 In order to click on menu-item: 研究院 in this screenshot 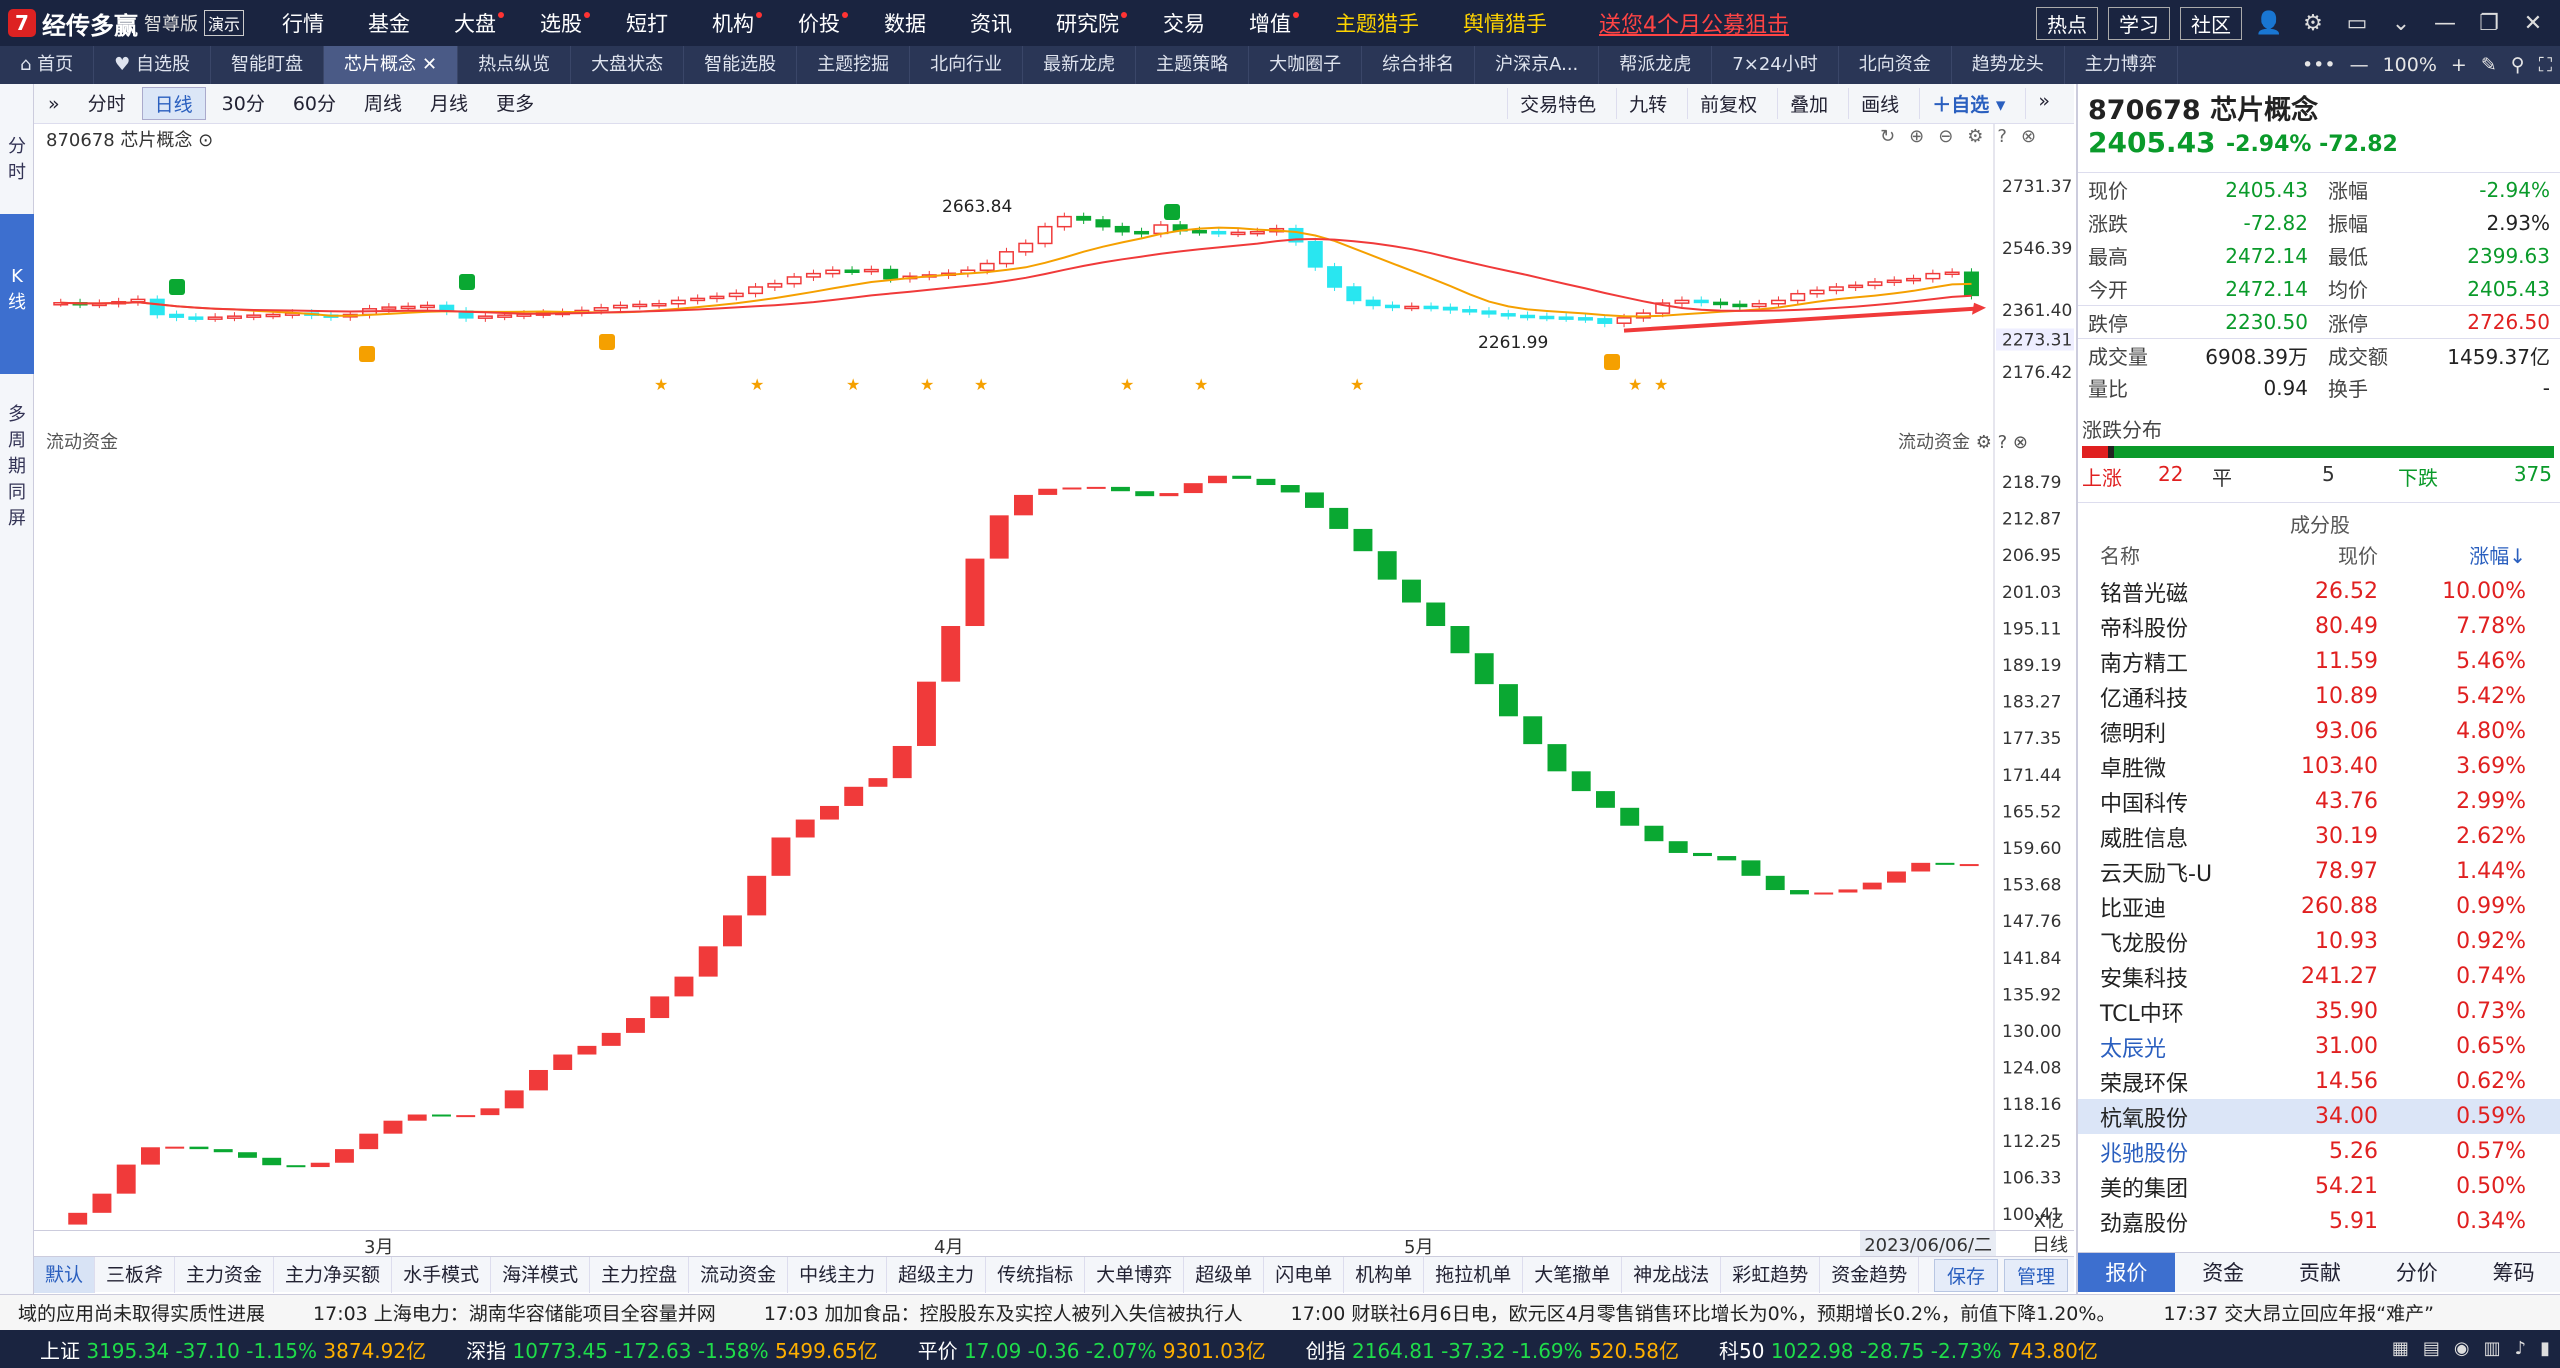, I will do `click(1087, 23)`.